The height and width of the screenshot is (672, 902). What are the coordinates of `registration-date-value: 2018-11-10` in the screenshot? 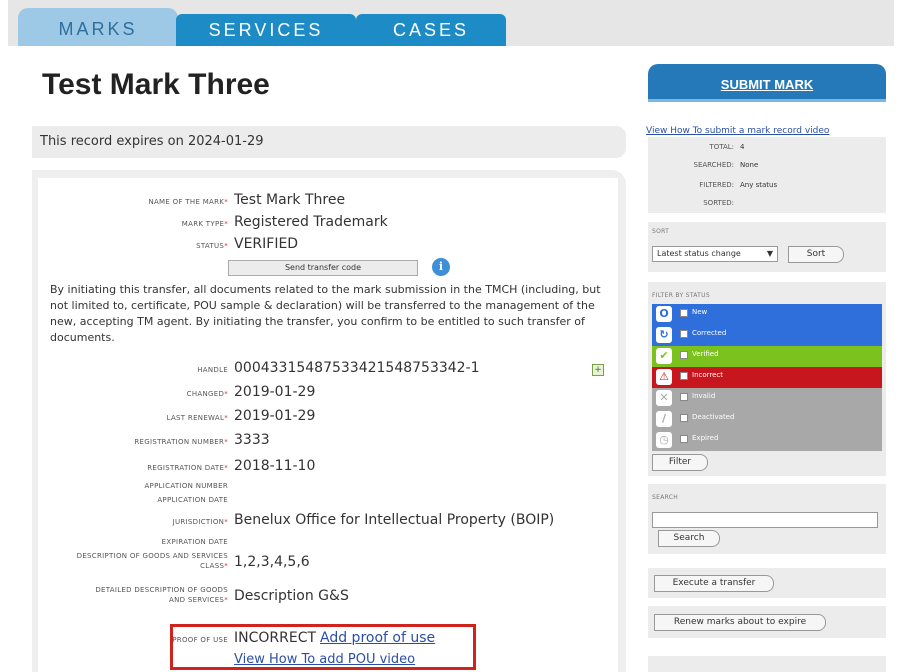 It's located at (275, 466).